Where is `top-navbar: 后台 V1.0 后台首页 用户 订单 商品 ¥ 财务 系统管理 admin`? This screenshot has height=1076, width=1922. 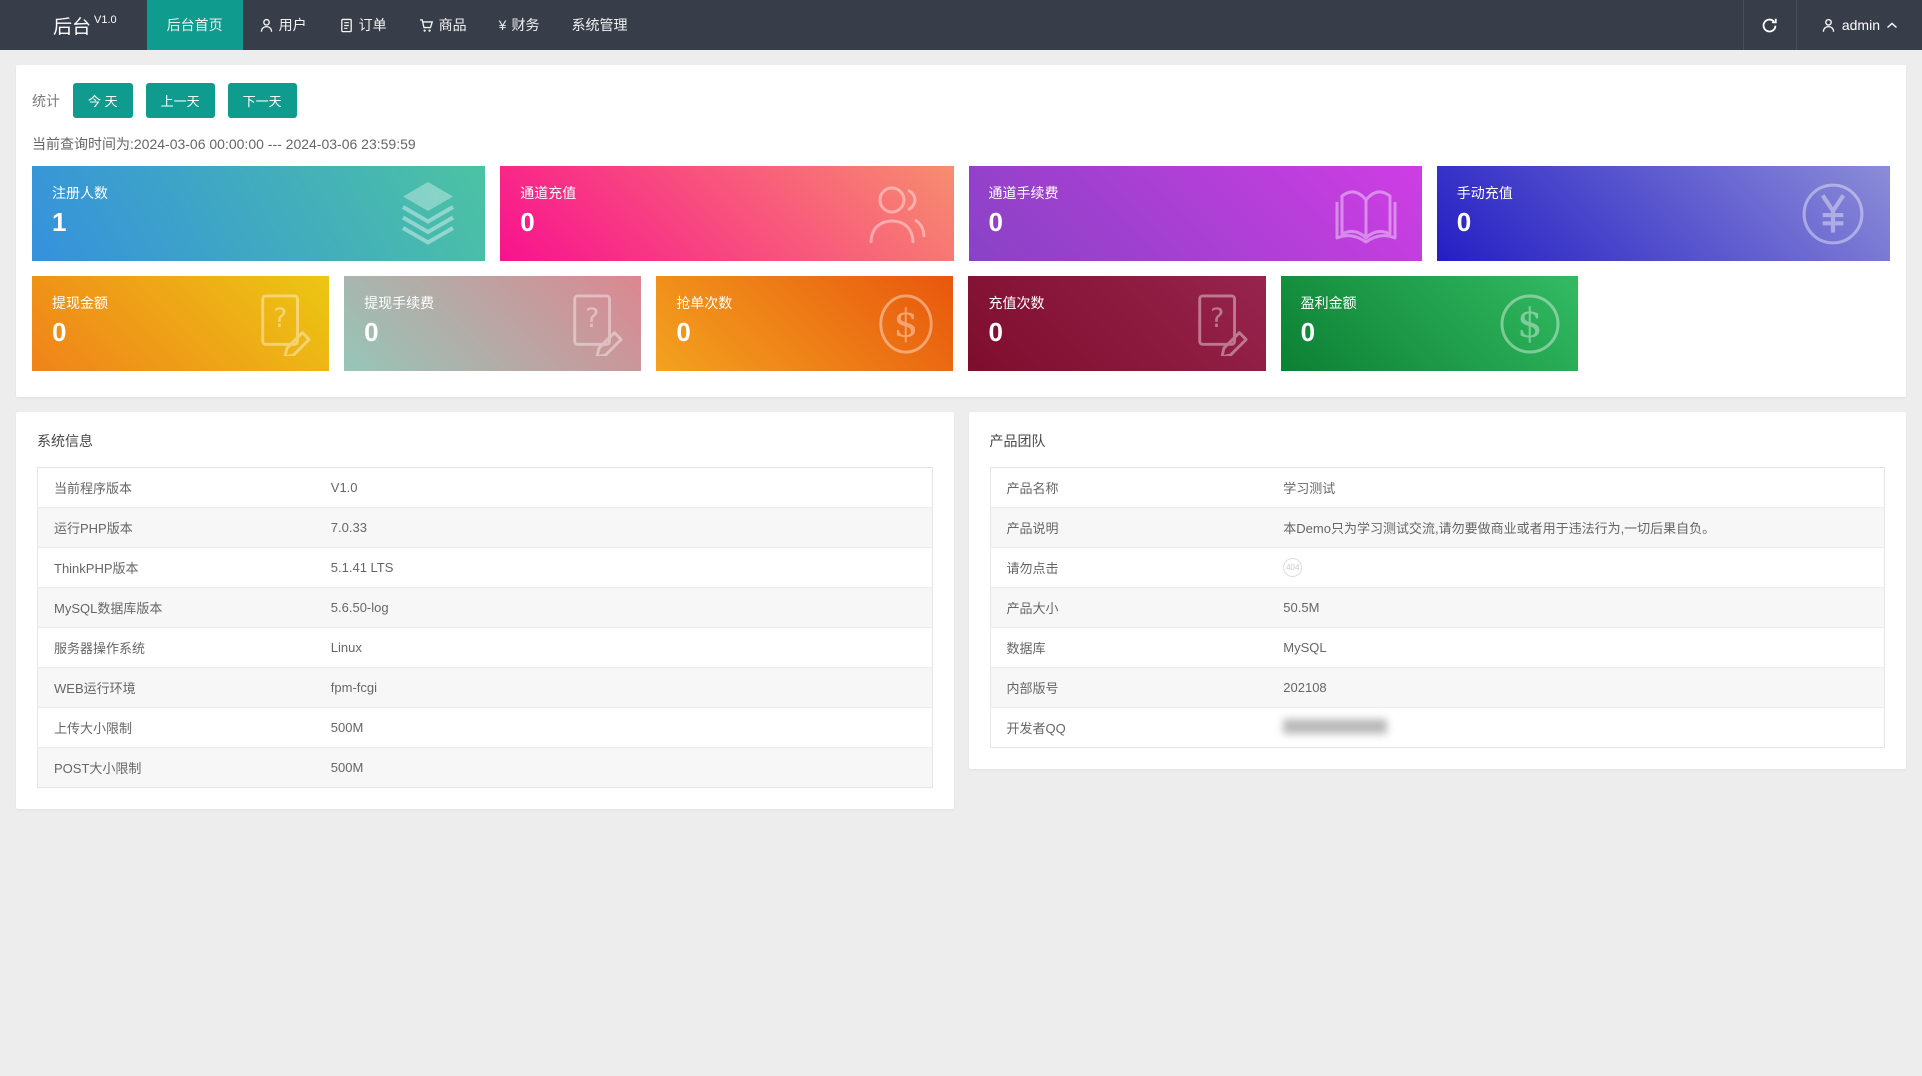 top-navbar: 后台 V1.0 后台首页 用户 订单 商品 ¥ 财务 系统管理 admin is located at coordinates (961, 25).